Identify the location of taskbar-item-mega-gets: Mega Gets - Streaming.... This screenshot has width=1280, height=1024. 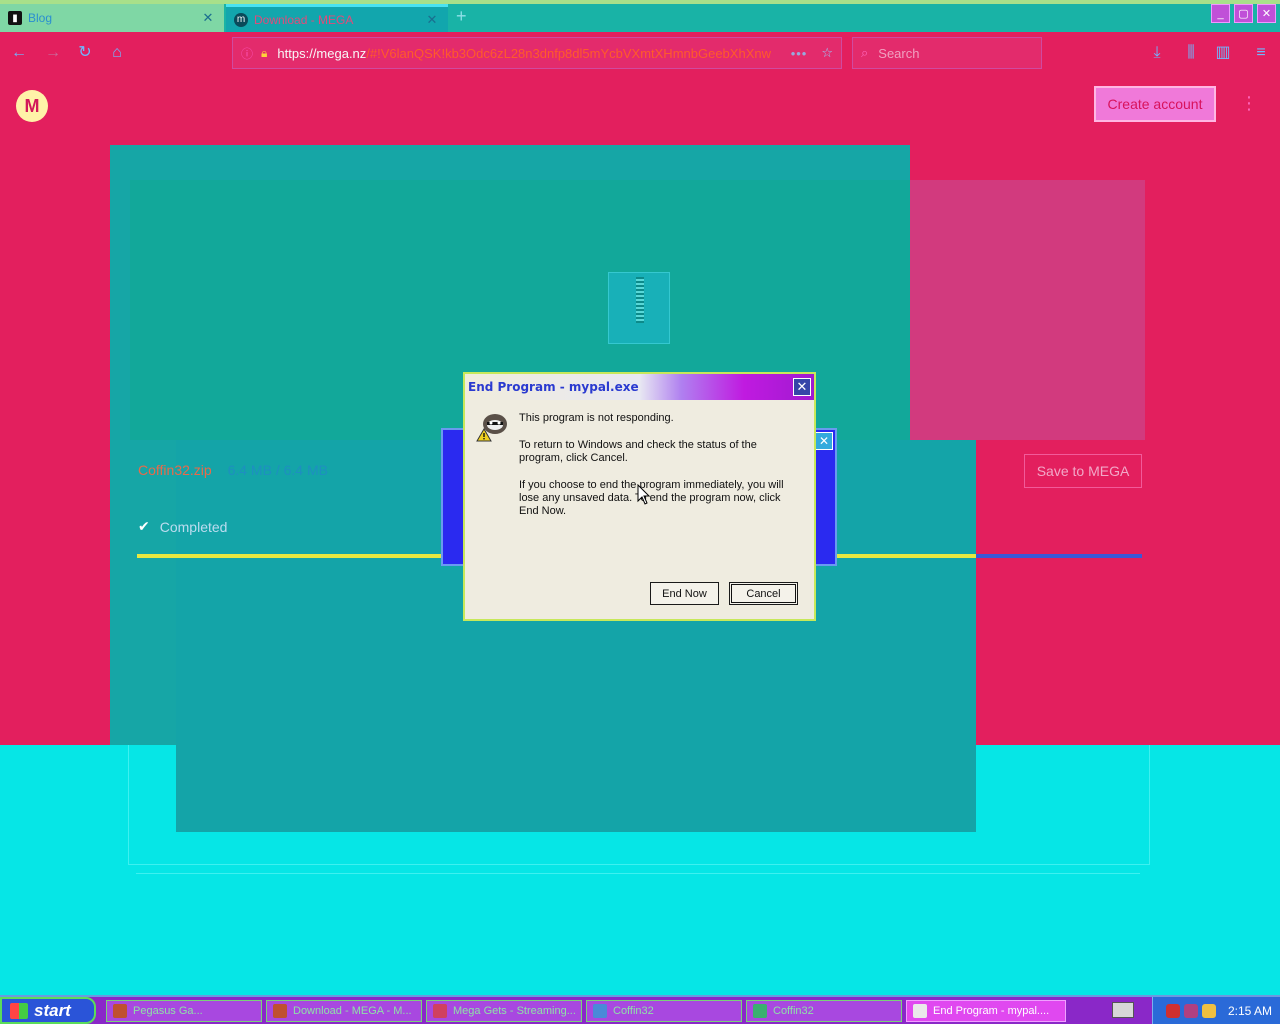
(504, 1011).